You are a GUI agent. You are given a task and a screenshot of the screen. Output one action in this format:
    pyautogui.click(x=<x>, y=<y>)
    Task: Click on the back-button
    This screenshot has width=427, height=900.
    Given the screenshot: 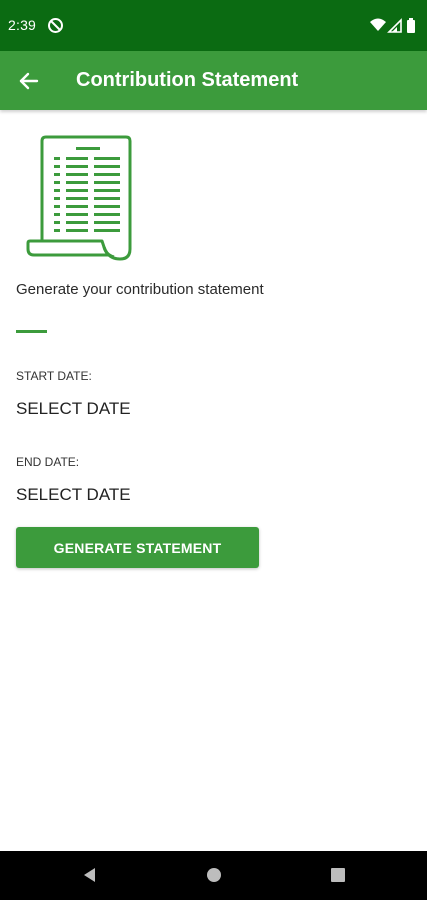 What is the action you would take?
    pyautogui.click(x=28, y=81)
    